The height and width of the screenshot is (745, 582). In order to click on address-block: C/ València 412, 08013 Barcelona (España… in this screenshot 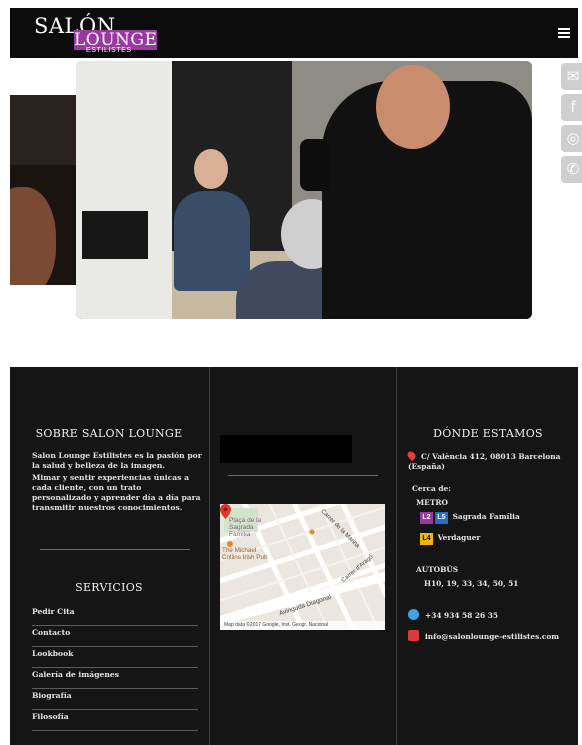, I will do `click(490, 460)`.